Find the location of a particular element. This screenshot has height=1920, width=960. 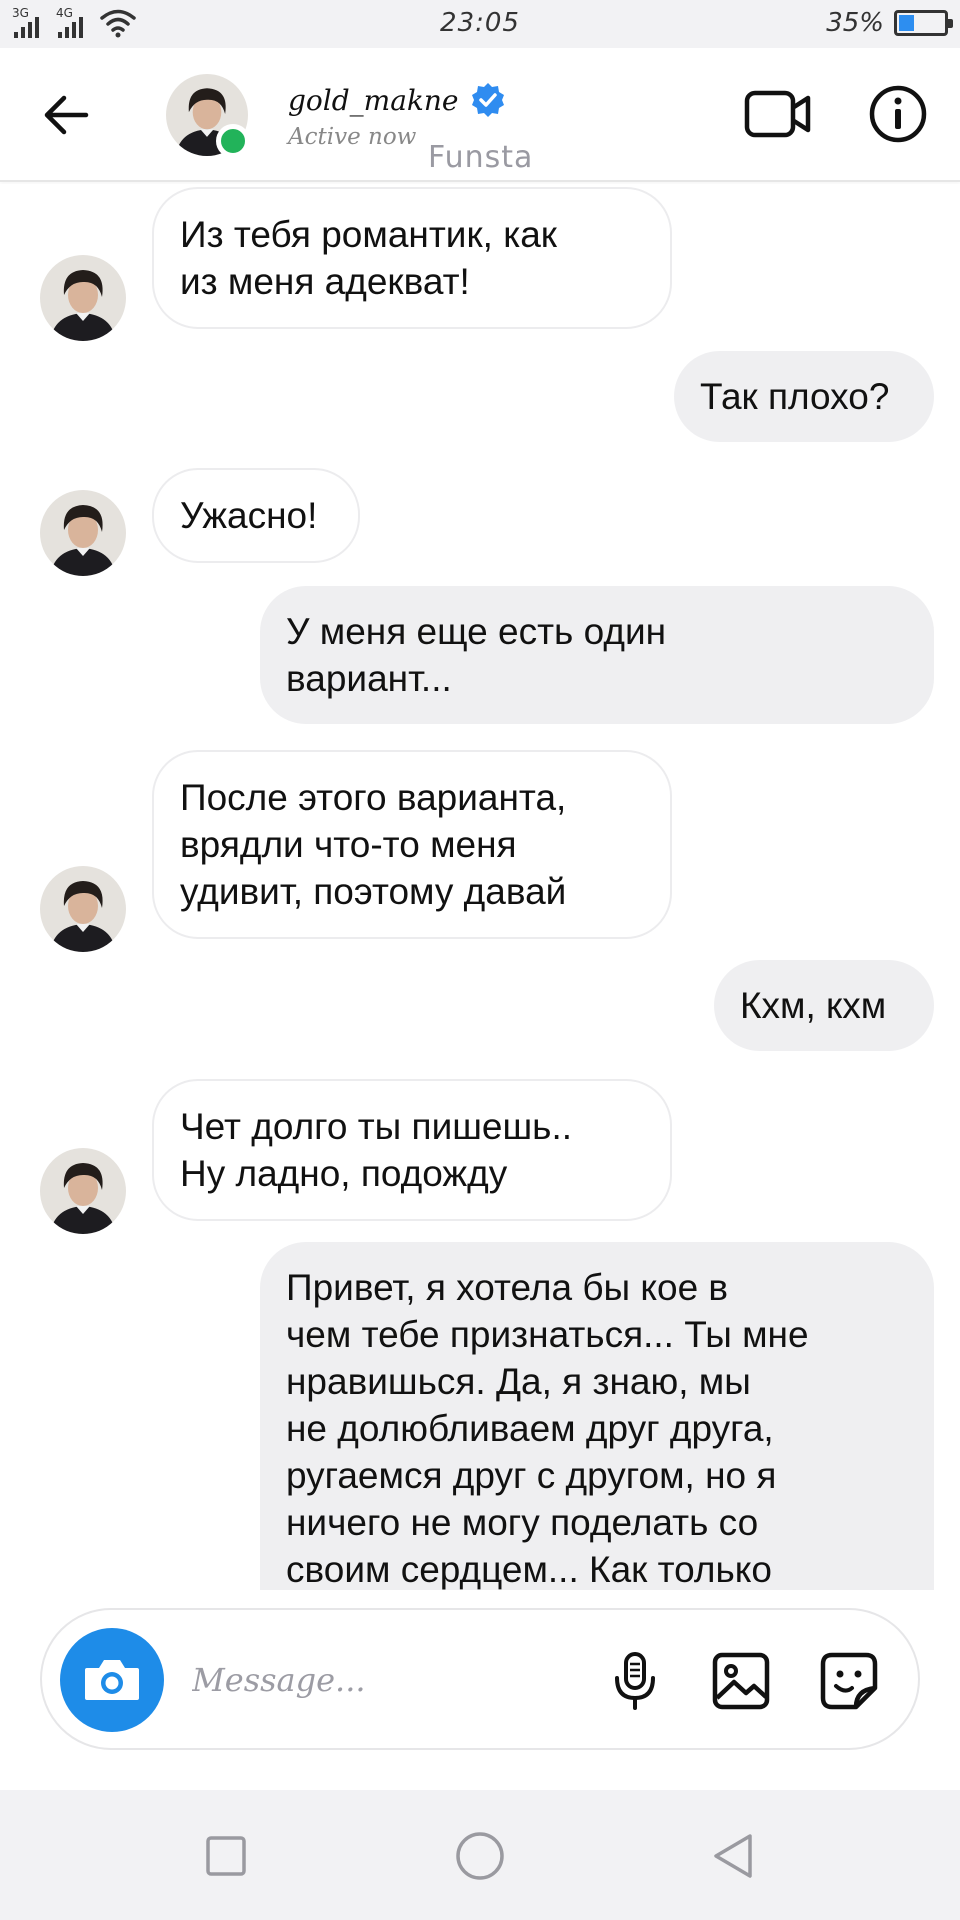

message-bubble: Ужасно! is located at coordinates (256, 515).